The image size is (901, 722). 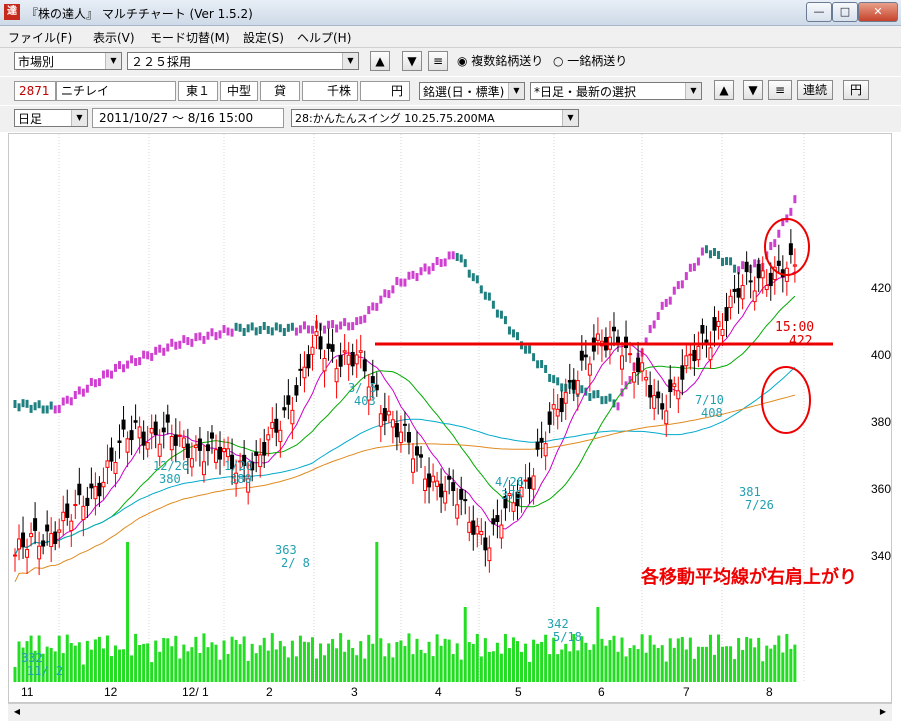 I want to click on menu-mode: モード切替(M), so click(x=190, y=37).